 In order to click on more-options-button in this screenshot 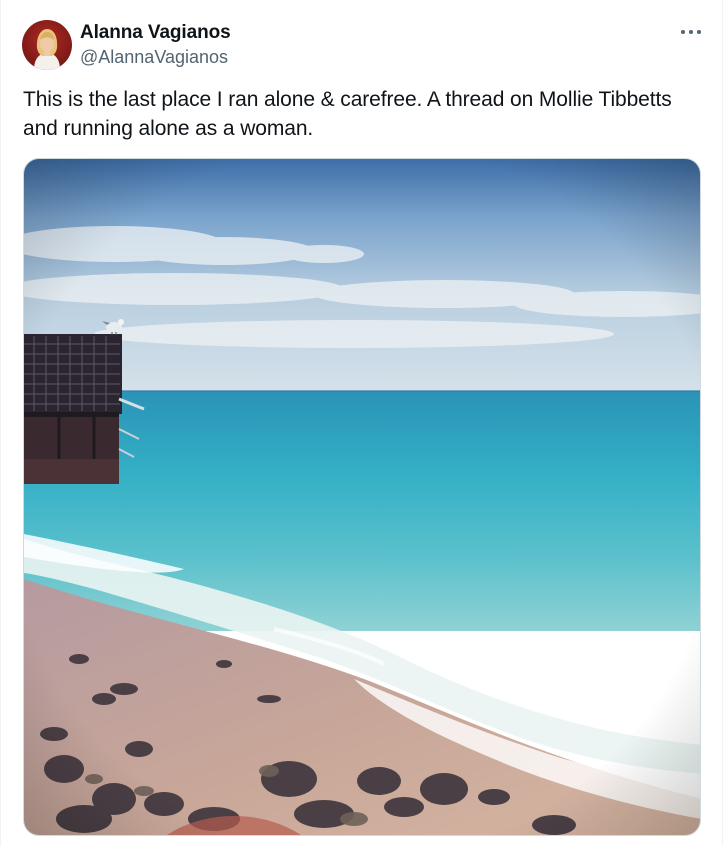, I will do `click(691, 32)`.